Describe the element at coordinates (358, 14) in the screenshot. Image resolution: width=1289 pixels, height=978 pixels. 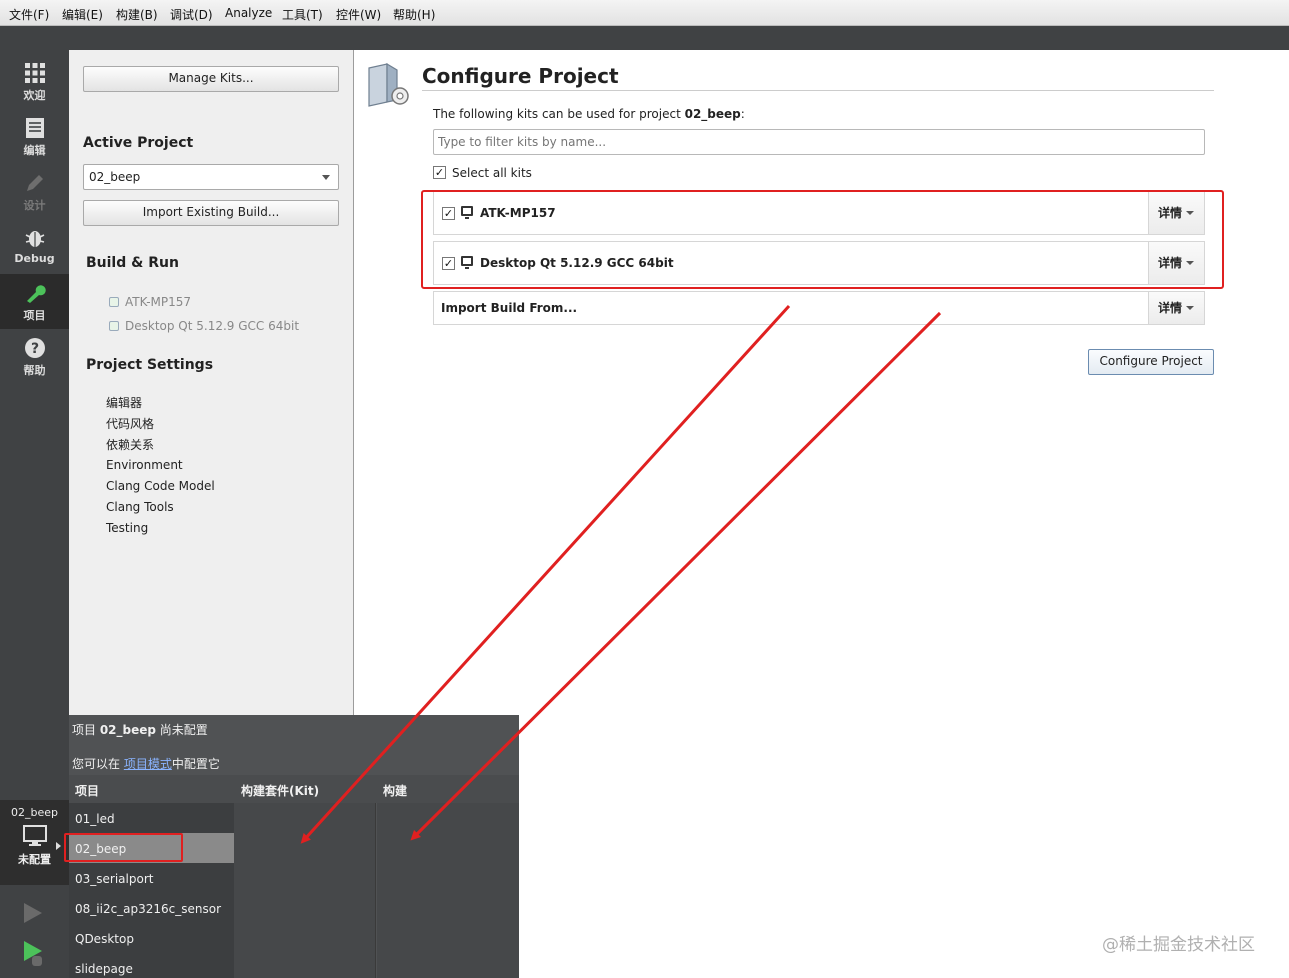
I see `menu-controls: 控件(W)` at that location.